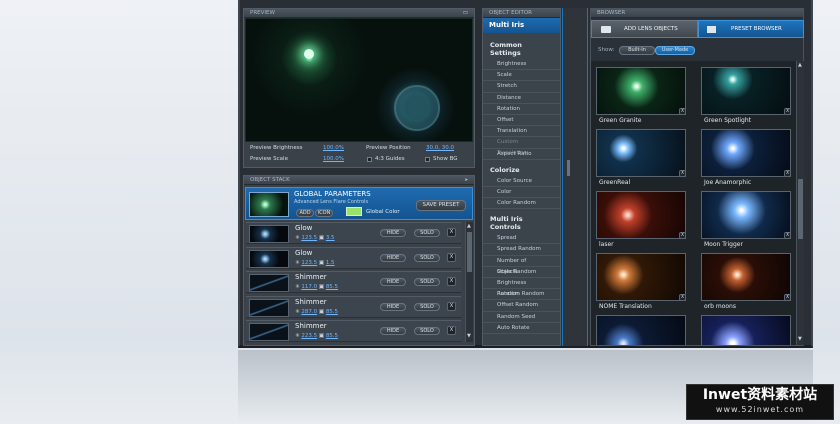 The height and width of the screenshot is (424, 840). What do you see at coordinates (521, 306) in the screenshot?
I see `editor-param-item: Offset Random` at bounding box center [521, 306].